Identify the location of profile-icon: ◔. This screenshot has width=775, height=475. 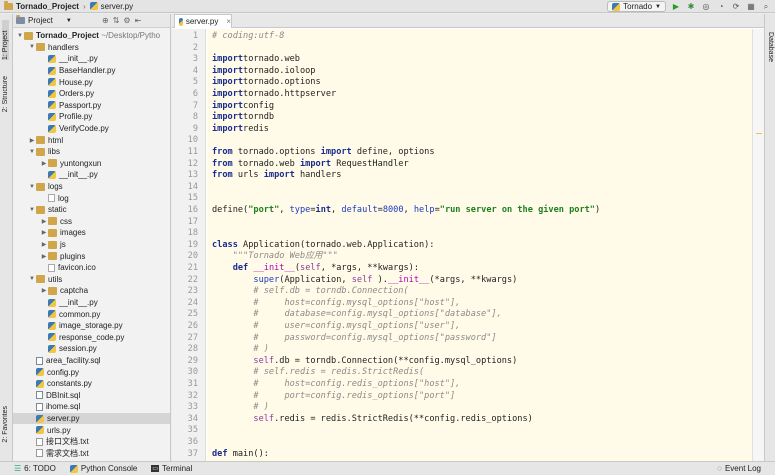
(721, 7).